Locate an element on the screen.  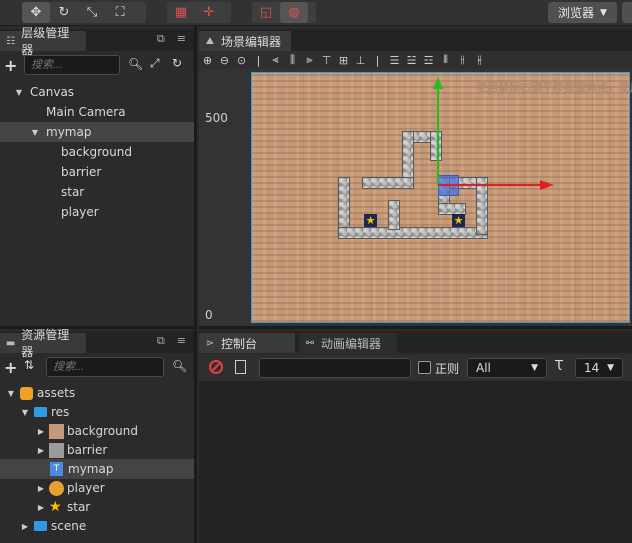
add-asset-icon: + is located at coordinates (10, 367).